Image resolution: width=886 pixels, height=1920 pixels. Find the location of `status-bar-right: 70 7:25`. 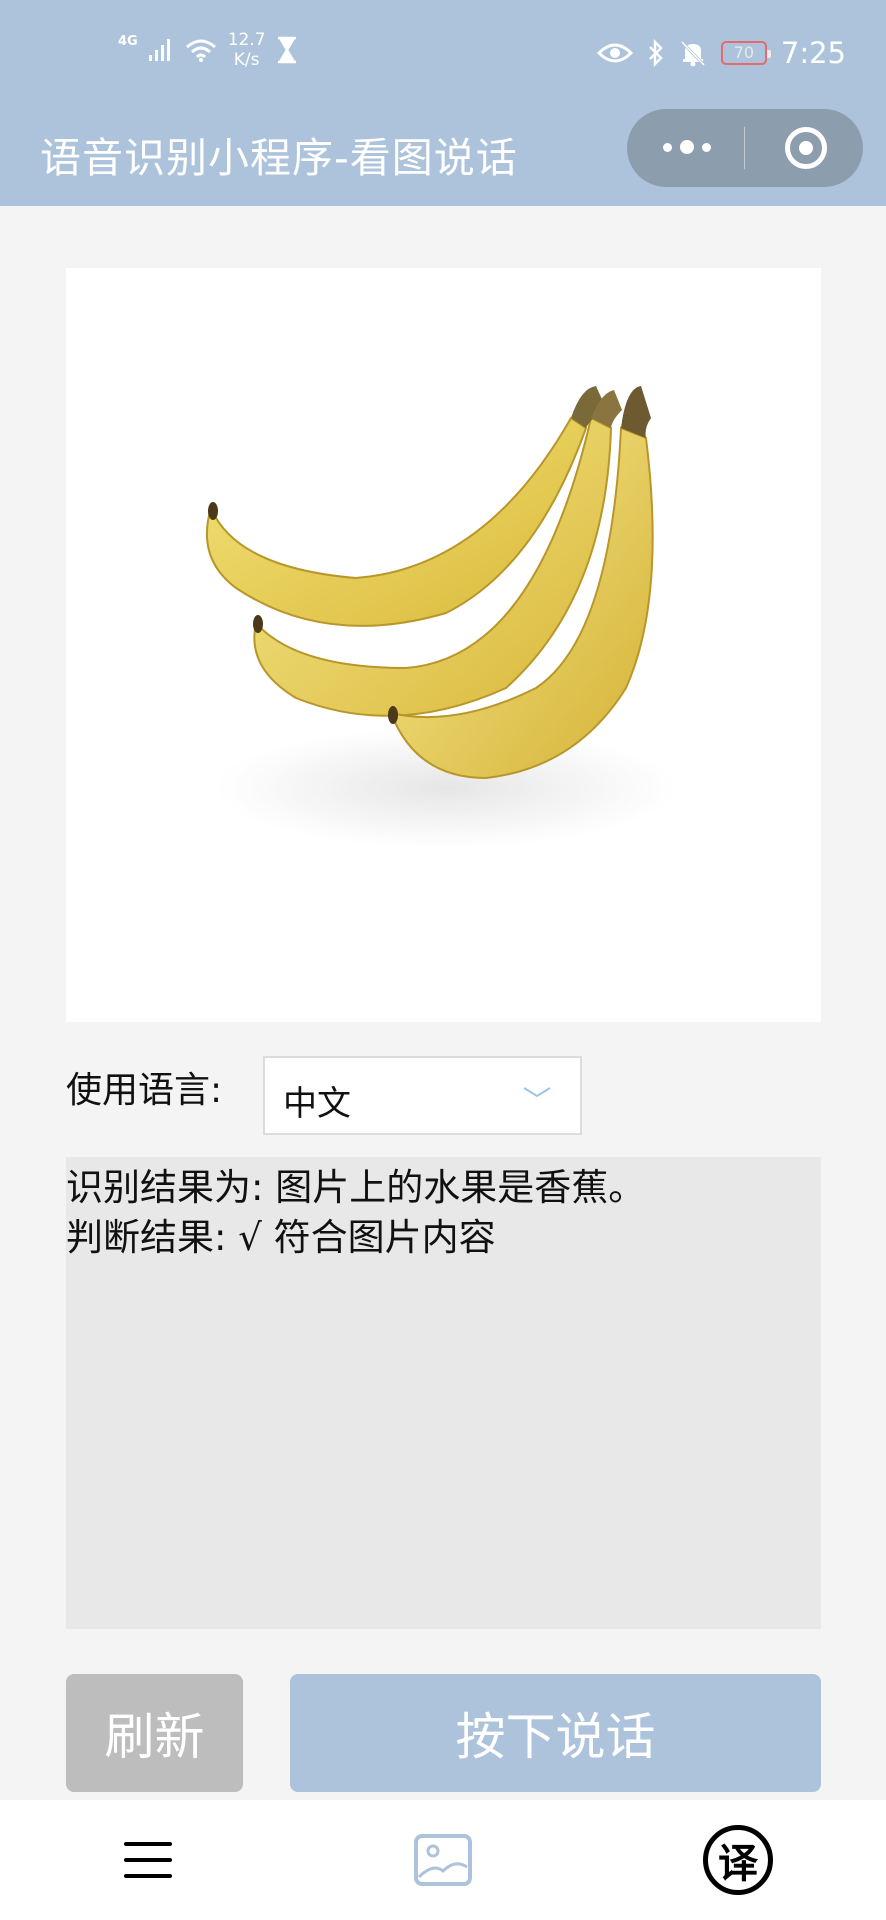

status-bar-right: 70 7:25 is located at coordinates (721, 53).